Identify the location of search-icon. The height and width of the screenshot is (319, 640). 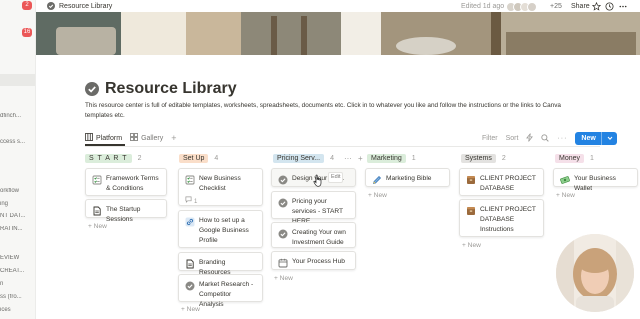
(545, 138).